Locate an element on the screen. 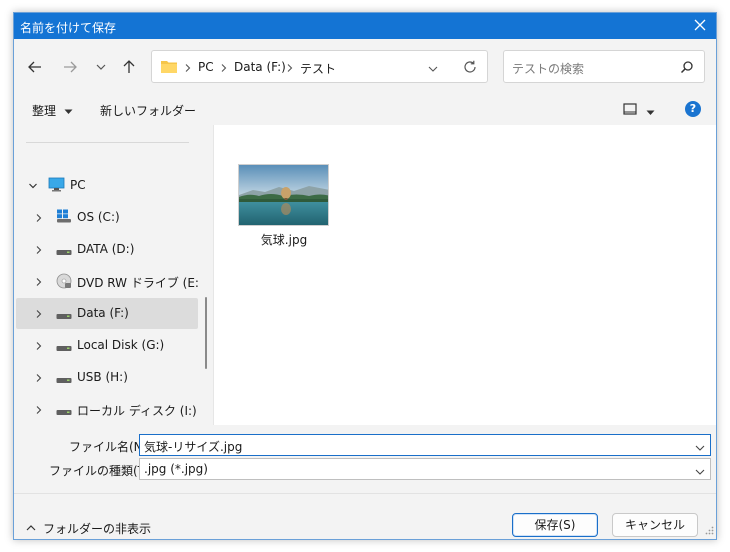 This screenshot has width=730, height=552. tree-item-data-d: DATA (D:) is located at coordinates (107, 249).